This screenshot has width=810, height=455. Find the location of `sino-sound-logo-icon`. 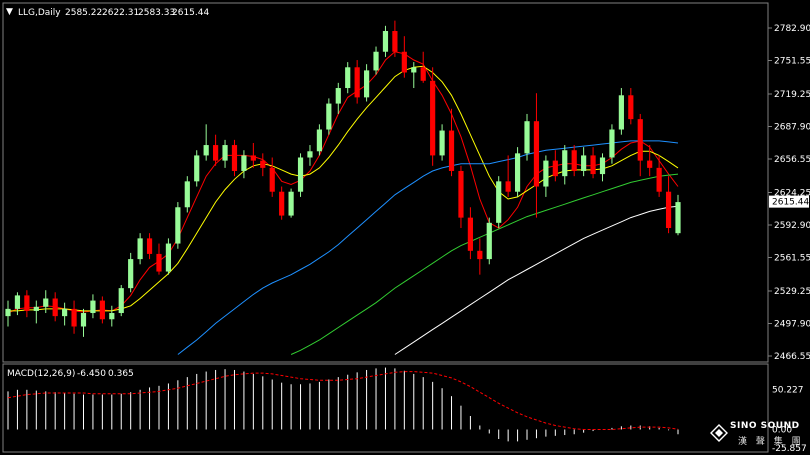

sino-sound-logo-icon is located at coordinates (719, 433).